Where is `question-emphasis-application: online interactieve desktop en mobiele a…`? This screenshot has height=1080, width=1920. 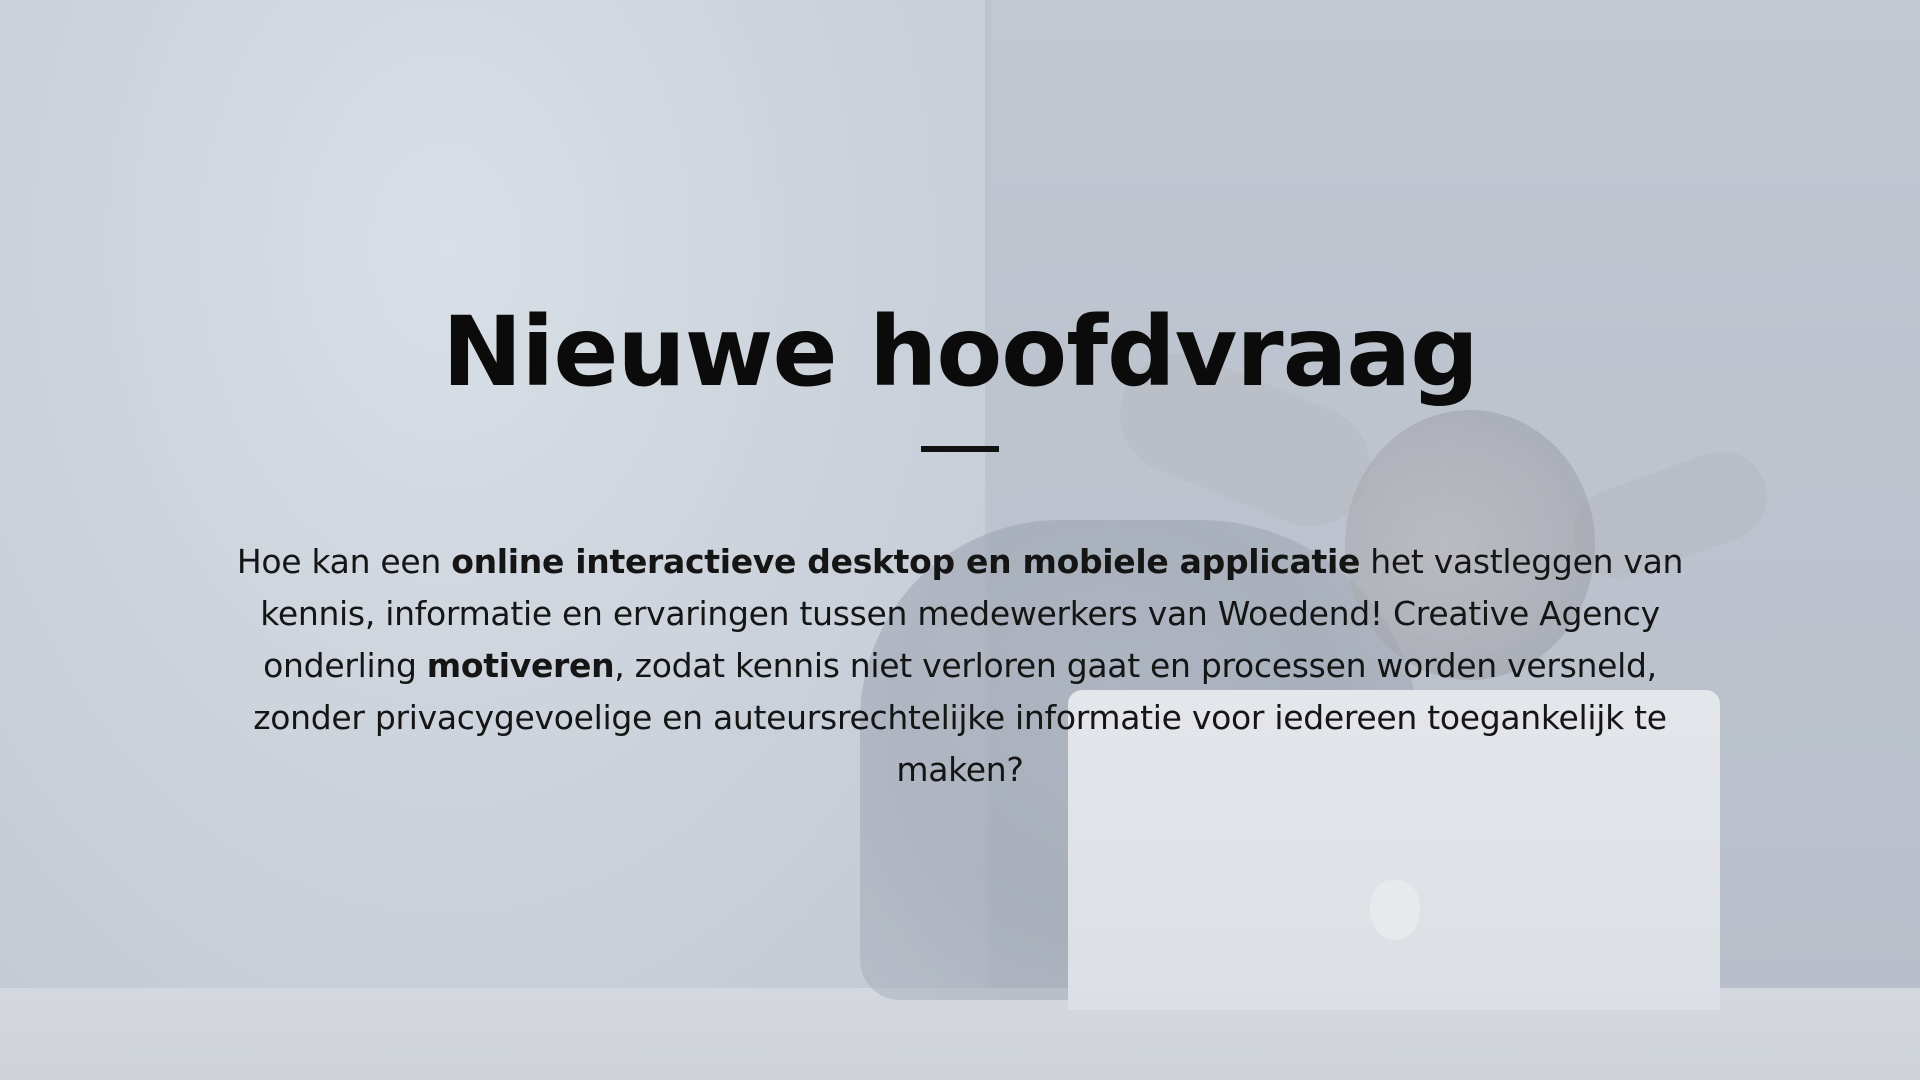 question-emphasis-application: online interactieve desktop en mobiele a… is located at coordinates (906, 561).